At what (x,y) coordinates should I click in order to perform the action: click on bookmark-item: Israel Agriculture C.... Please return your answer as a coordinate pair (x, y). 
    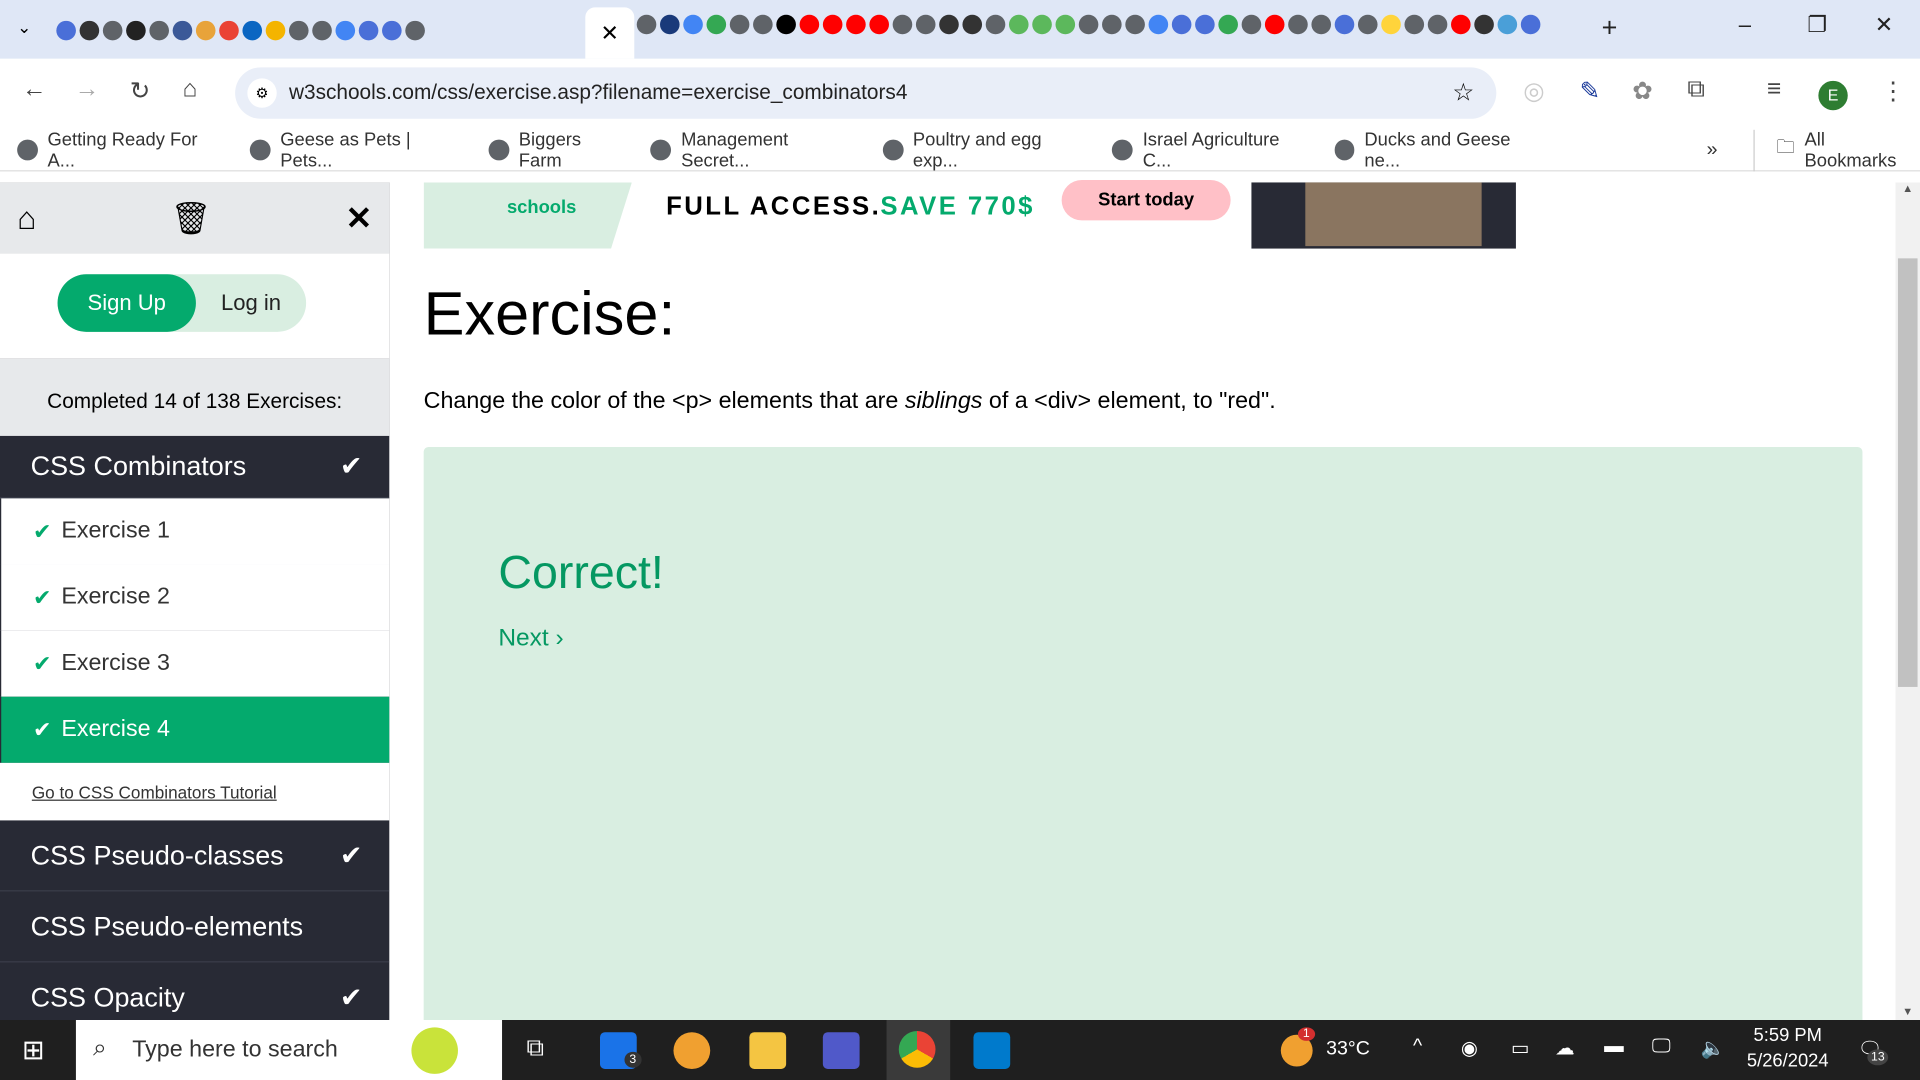
    Looking at the image, I should click on (1211, 150).